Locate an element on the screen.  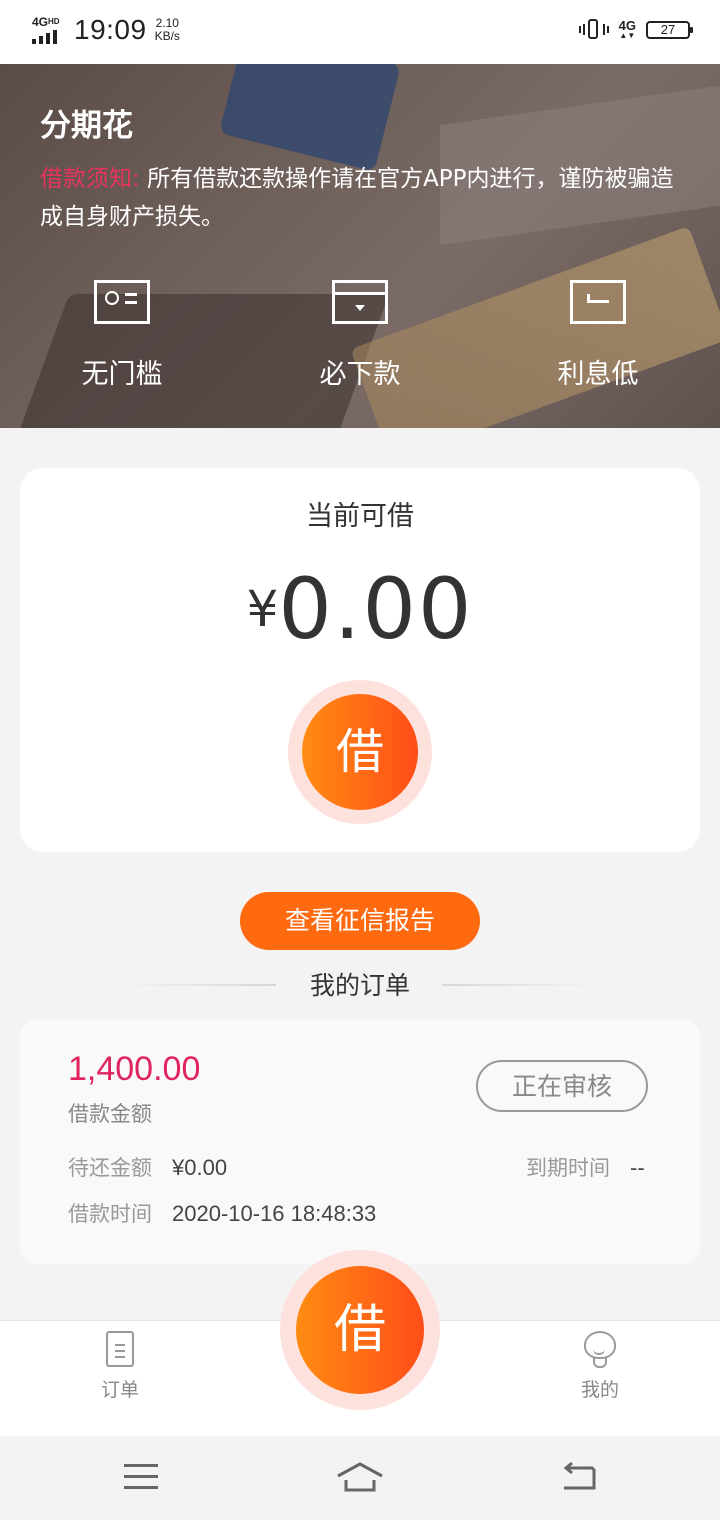
network-indicator: 4GHD is located at coordinates (50, 30).